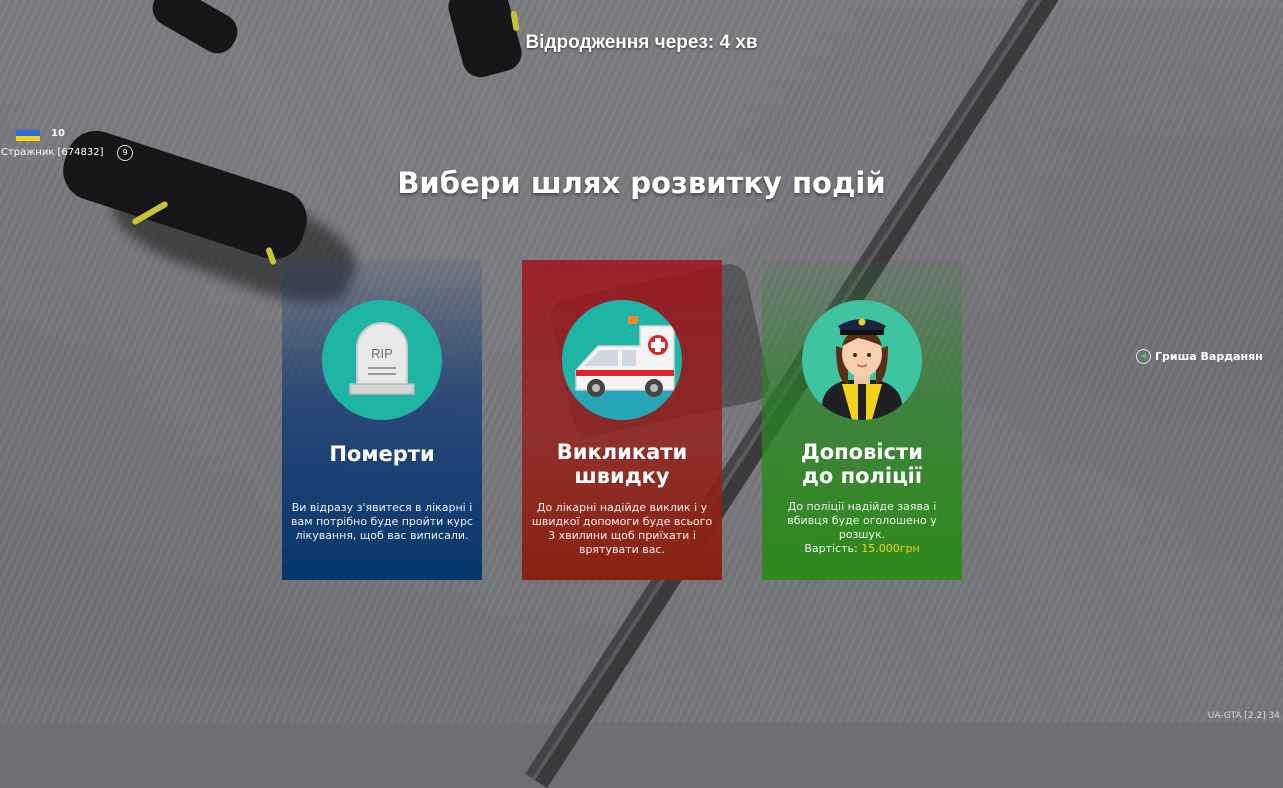 Image resolution: width=1283 pixels, height=788 pixels. Describe the element at coordinates (831, 548) in the screenshot. I see `price-label: Вартість:` at that location.